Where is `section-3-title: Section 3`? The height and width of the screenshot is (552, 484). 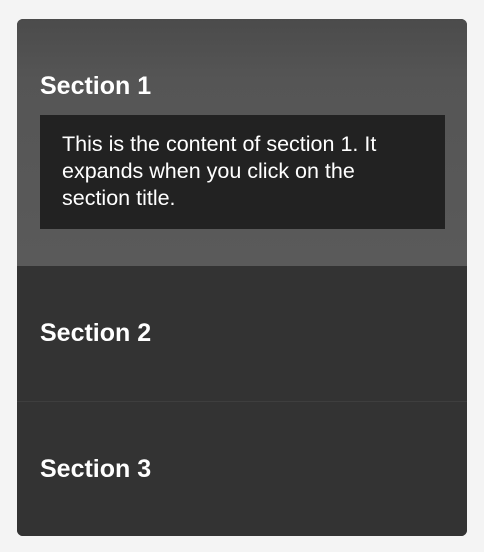 section-3-title: Section 3 is located at coordinates (242, 443).